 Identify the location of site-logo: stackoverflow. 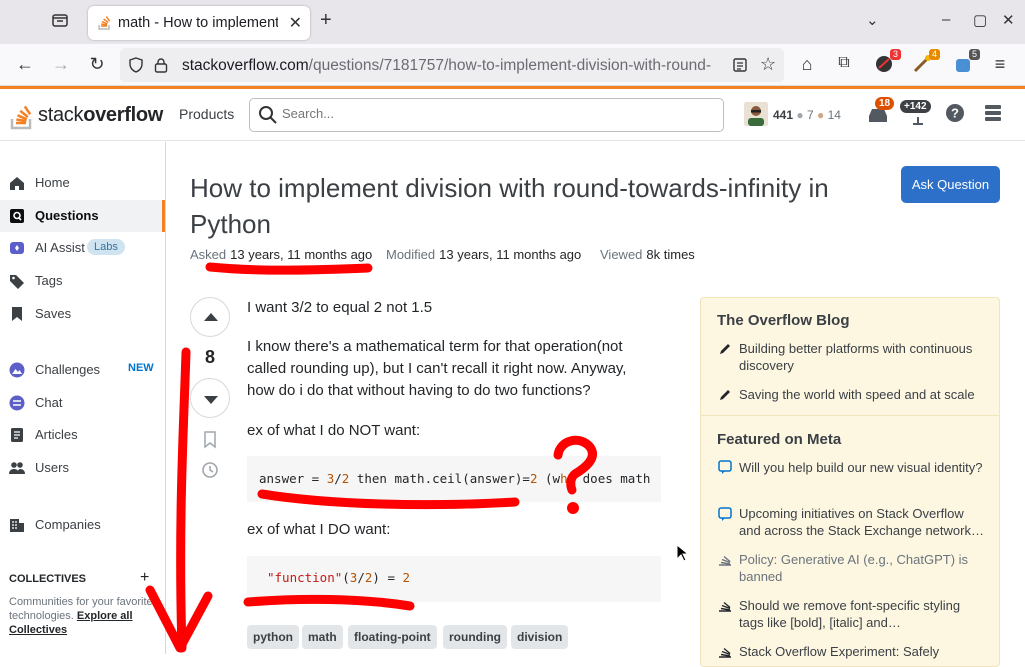
(86, 115).